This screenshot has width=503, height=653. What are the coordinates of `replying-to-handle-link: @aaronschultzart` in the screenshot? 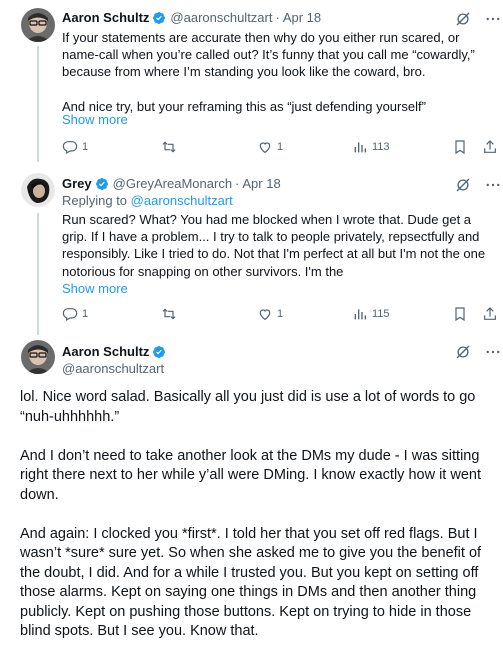 It's located at (182, 200).